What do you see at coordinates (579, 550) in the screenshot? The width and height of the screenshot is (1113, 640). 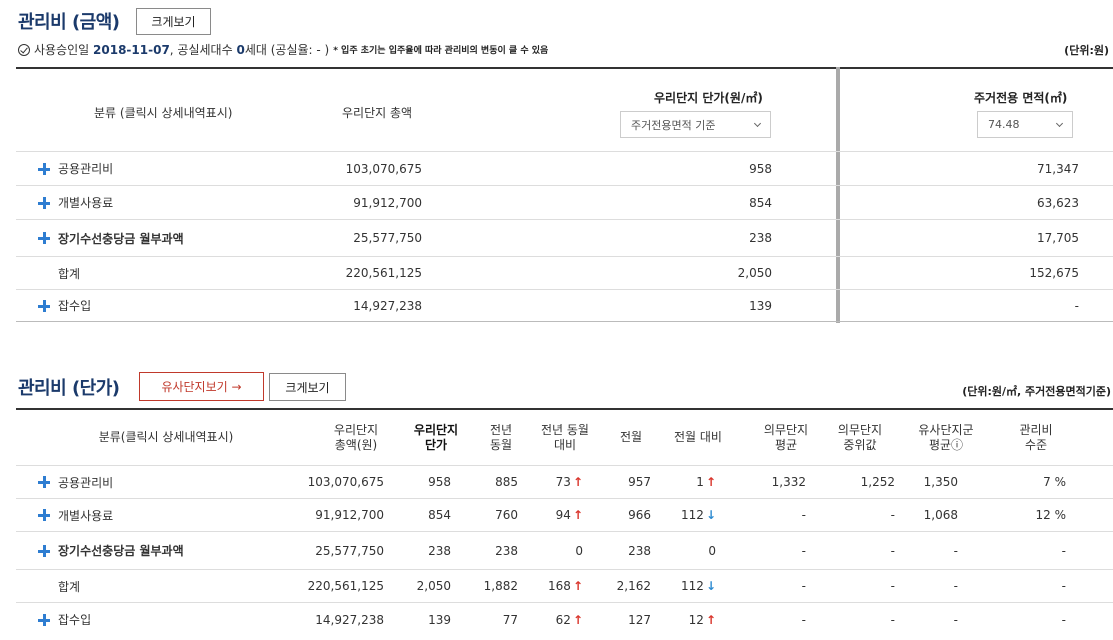 I see `row-yoy: 0` at bounding box center [579, 550].